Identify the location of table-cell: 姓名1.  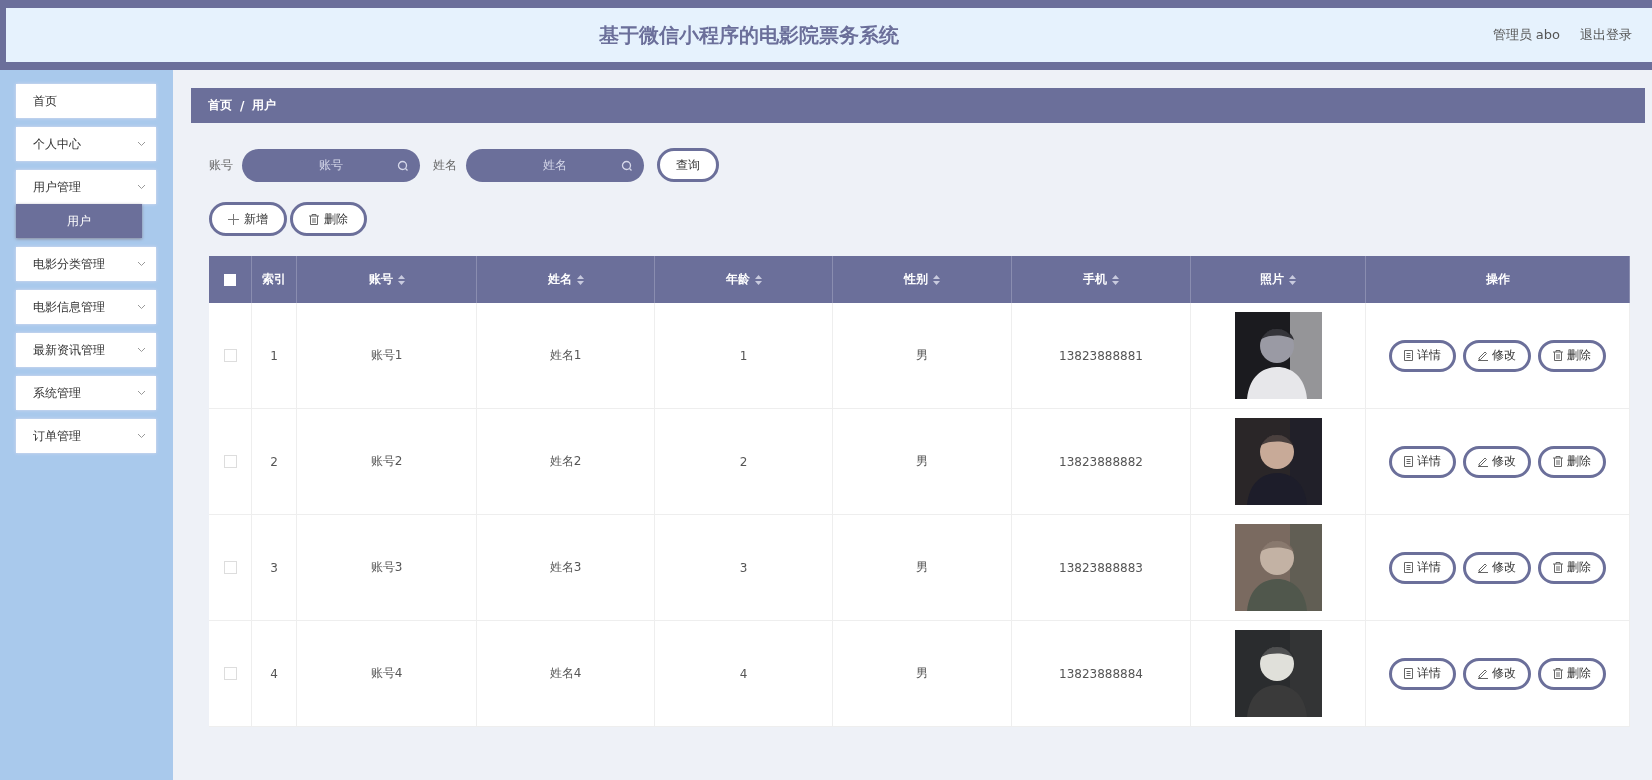
(566, 356).